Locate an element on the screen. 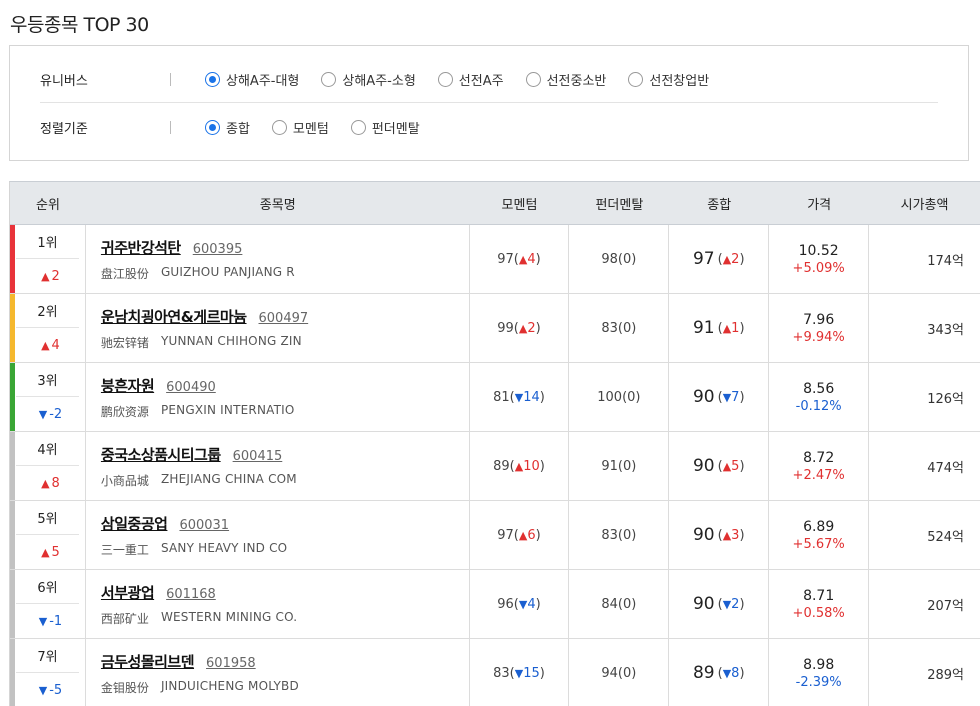 This screenshot has width=980, height=706. stock-name-link: 삼일중공업 is located at coordinates (134, 523).